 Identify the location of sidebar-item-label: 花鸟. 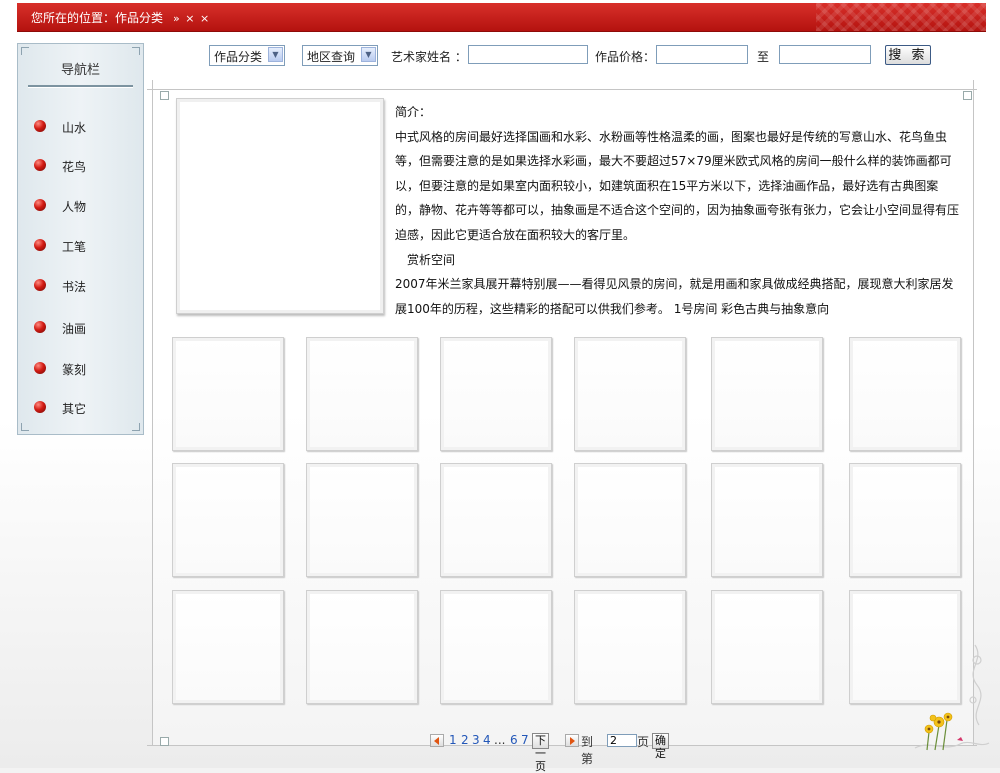
(74, 167).